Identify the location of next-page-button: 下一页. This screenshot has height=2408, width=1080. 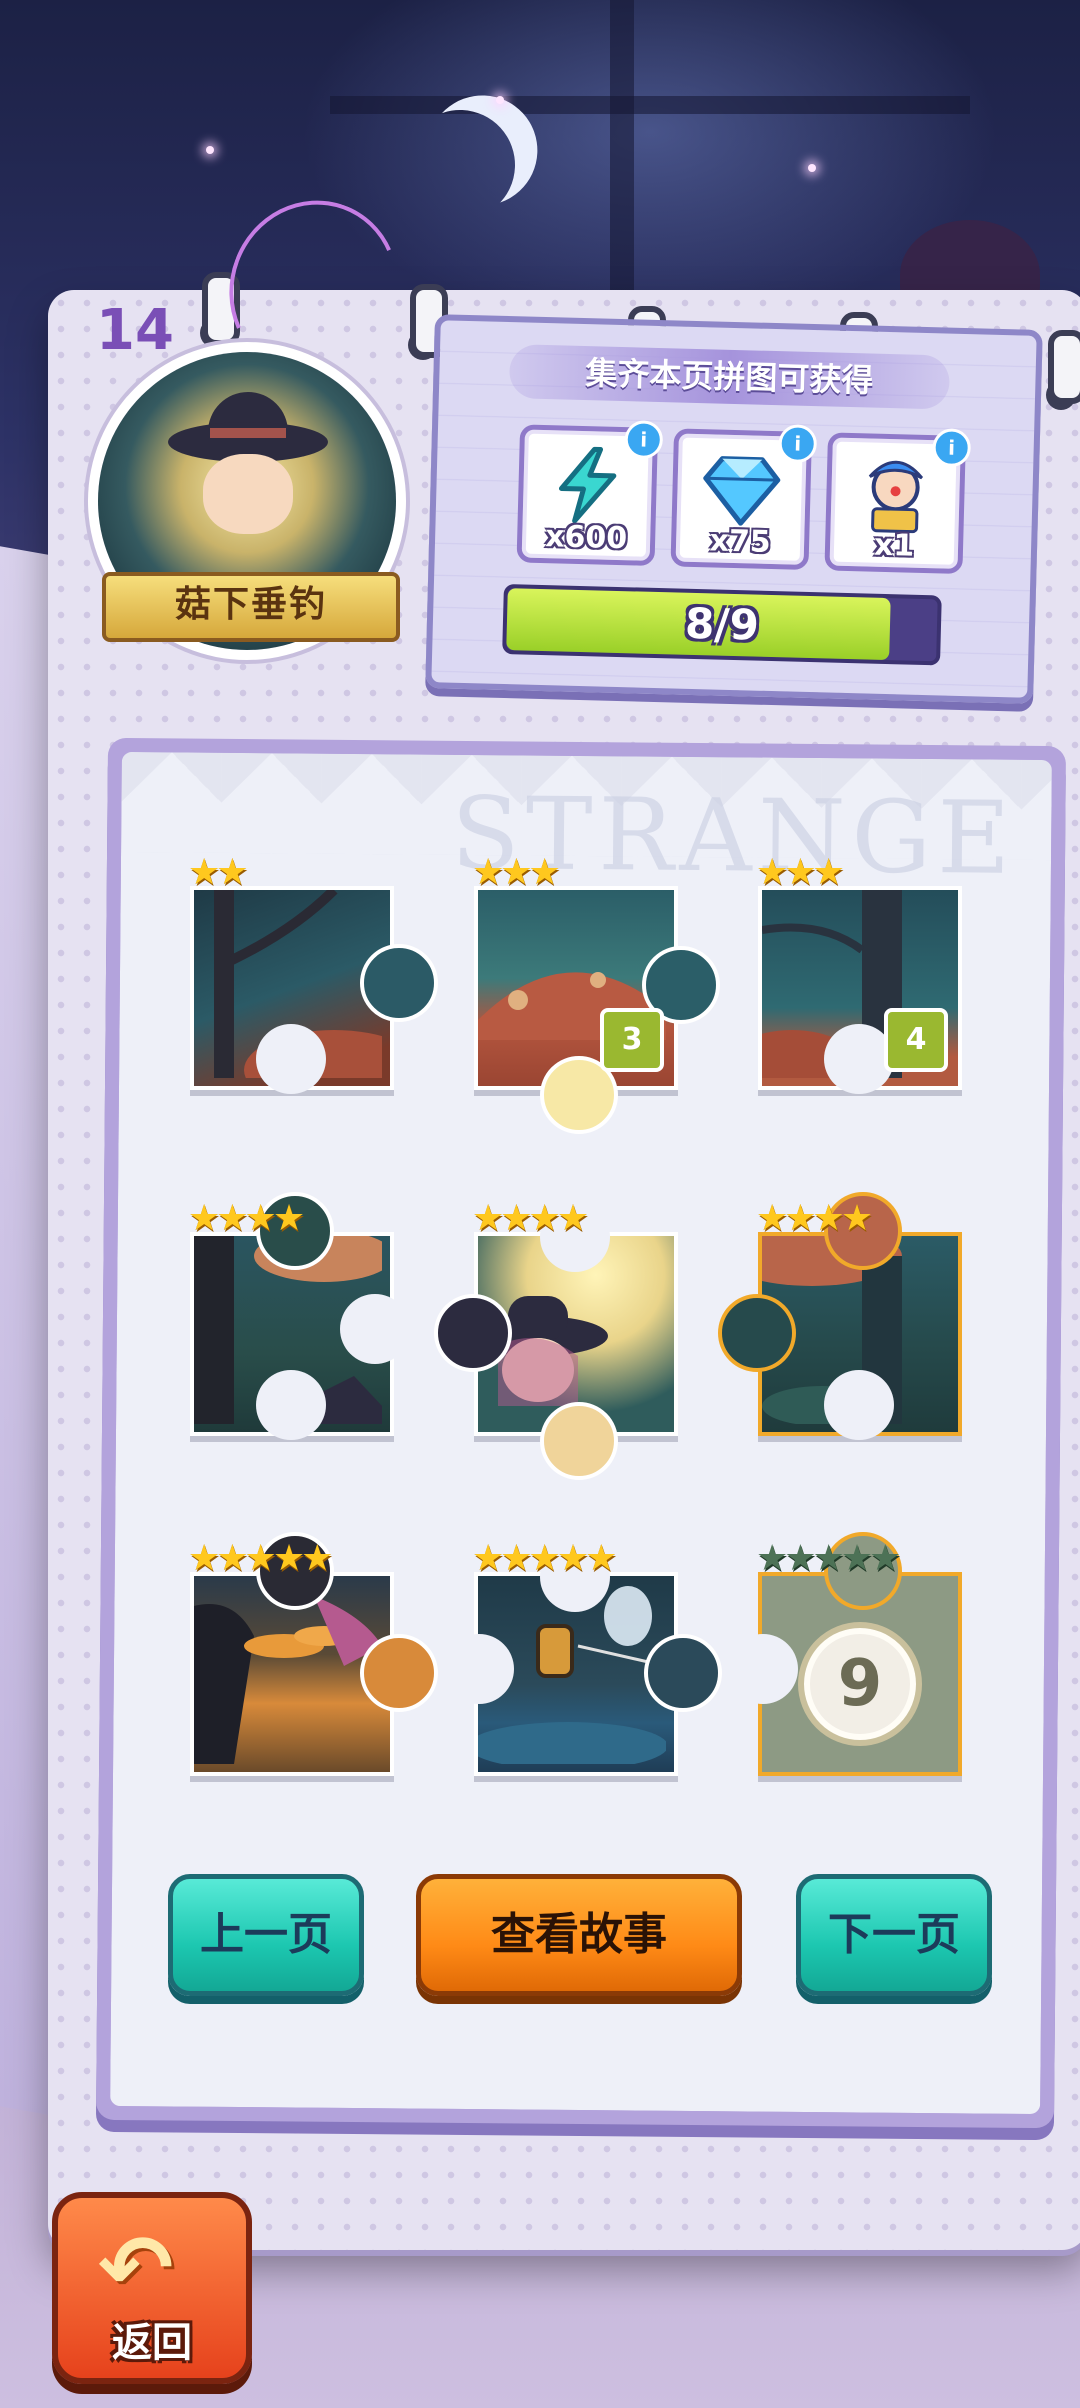
(894, 1935).